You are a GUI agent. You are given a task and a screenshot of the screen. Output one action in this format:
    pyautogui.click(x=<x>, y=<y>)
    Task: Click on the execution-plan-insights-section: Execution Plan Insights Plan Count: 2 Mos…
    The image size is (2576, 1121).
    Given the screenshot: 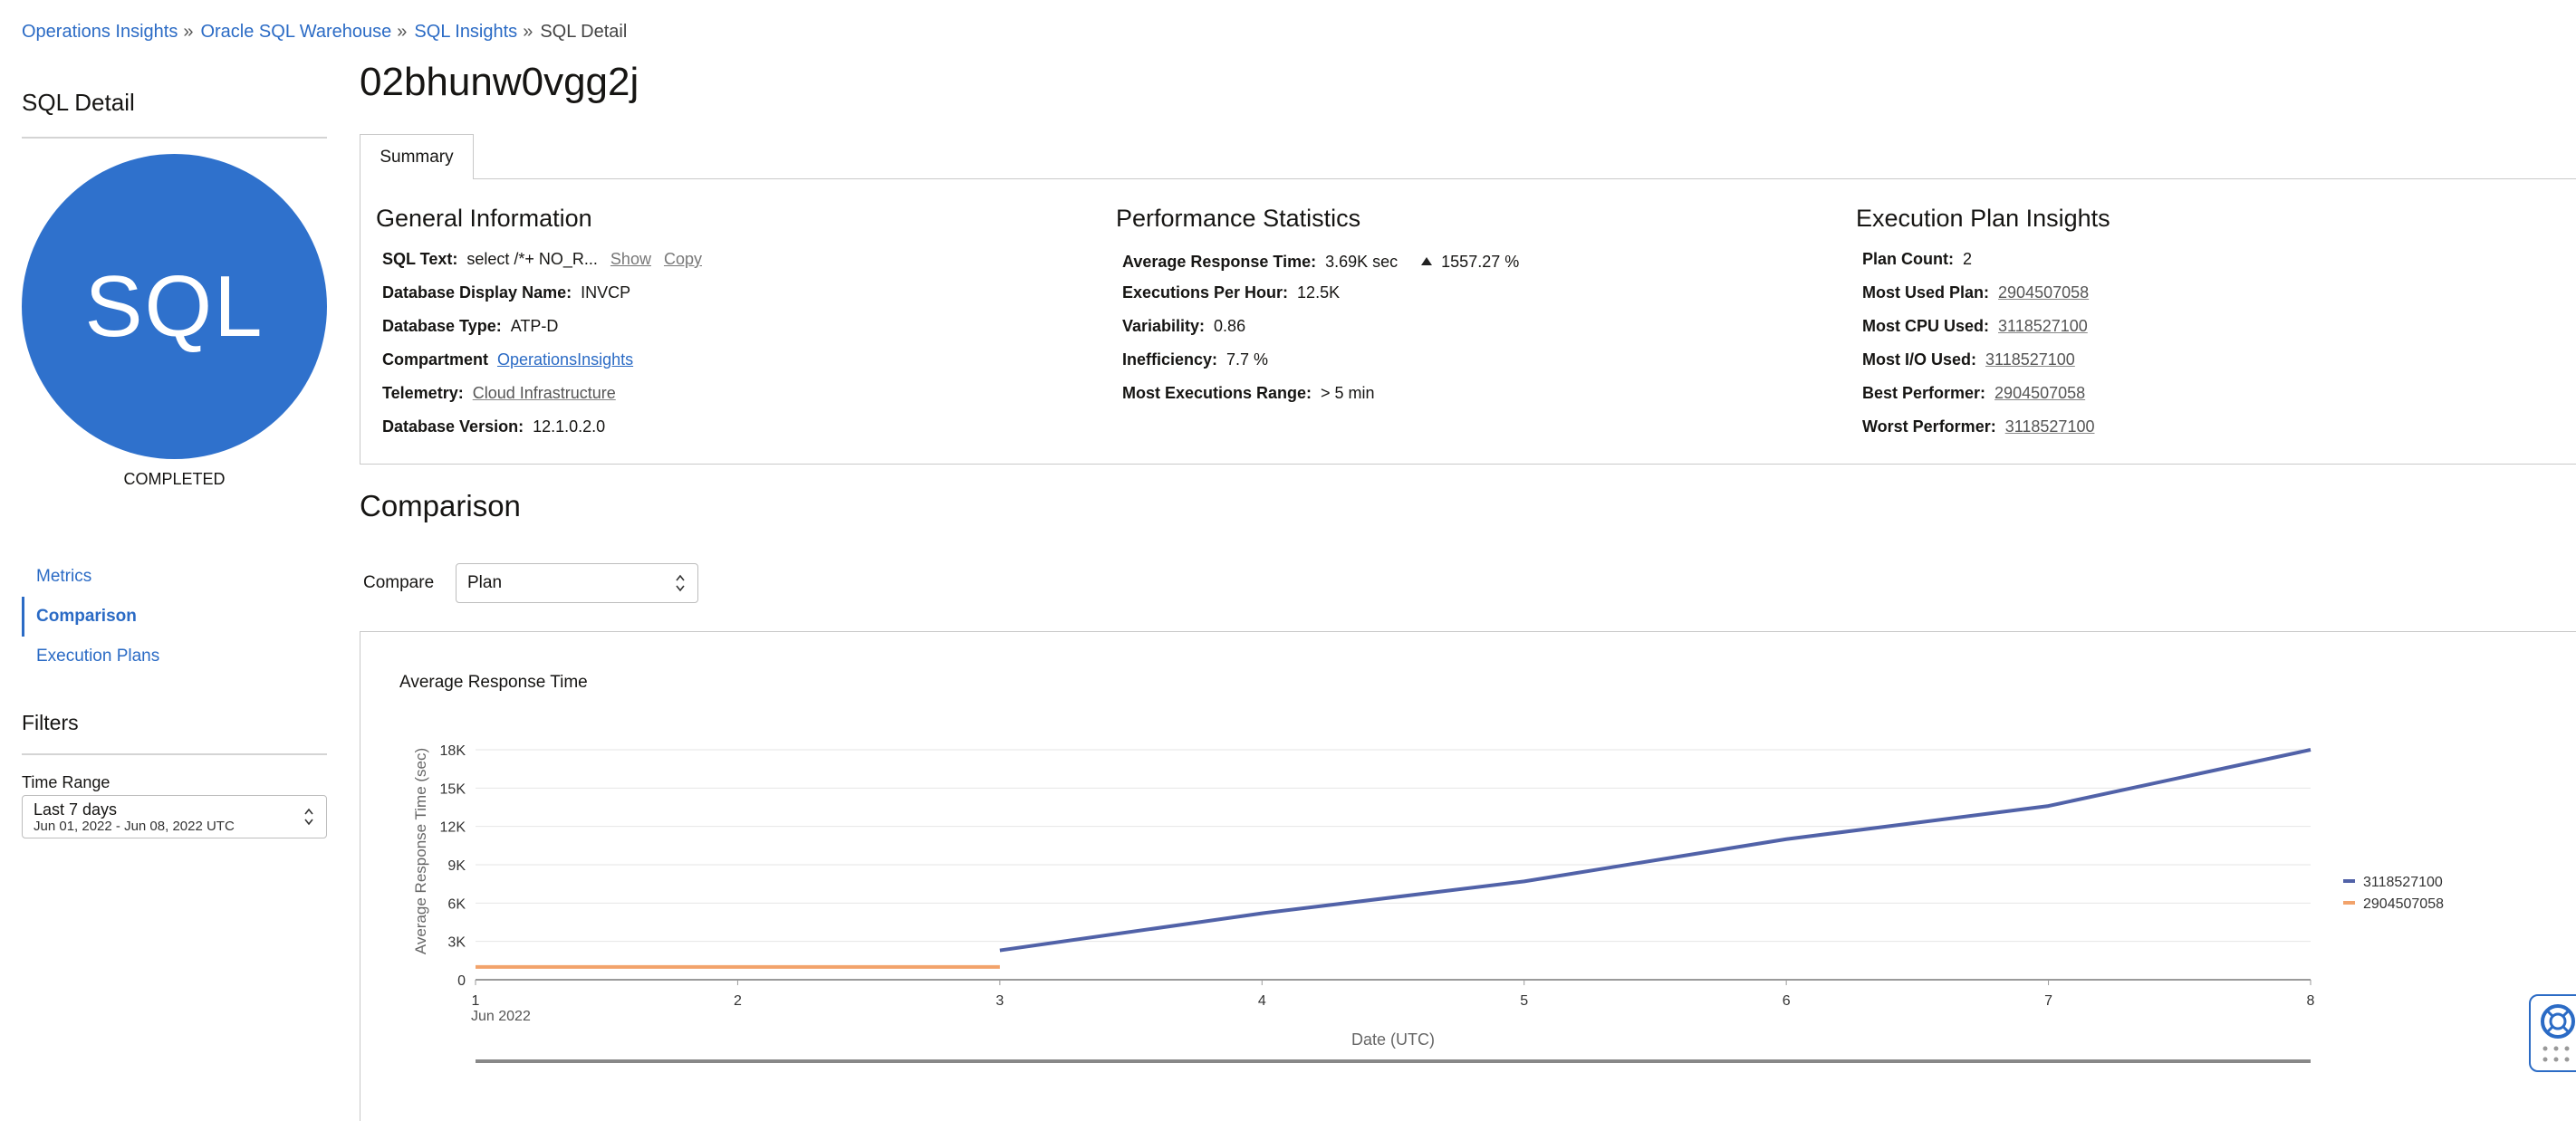 What is the action you would take?
    pyautogui.click(x=1983, y=326)
    